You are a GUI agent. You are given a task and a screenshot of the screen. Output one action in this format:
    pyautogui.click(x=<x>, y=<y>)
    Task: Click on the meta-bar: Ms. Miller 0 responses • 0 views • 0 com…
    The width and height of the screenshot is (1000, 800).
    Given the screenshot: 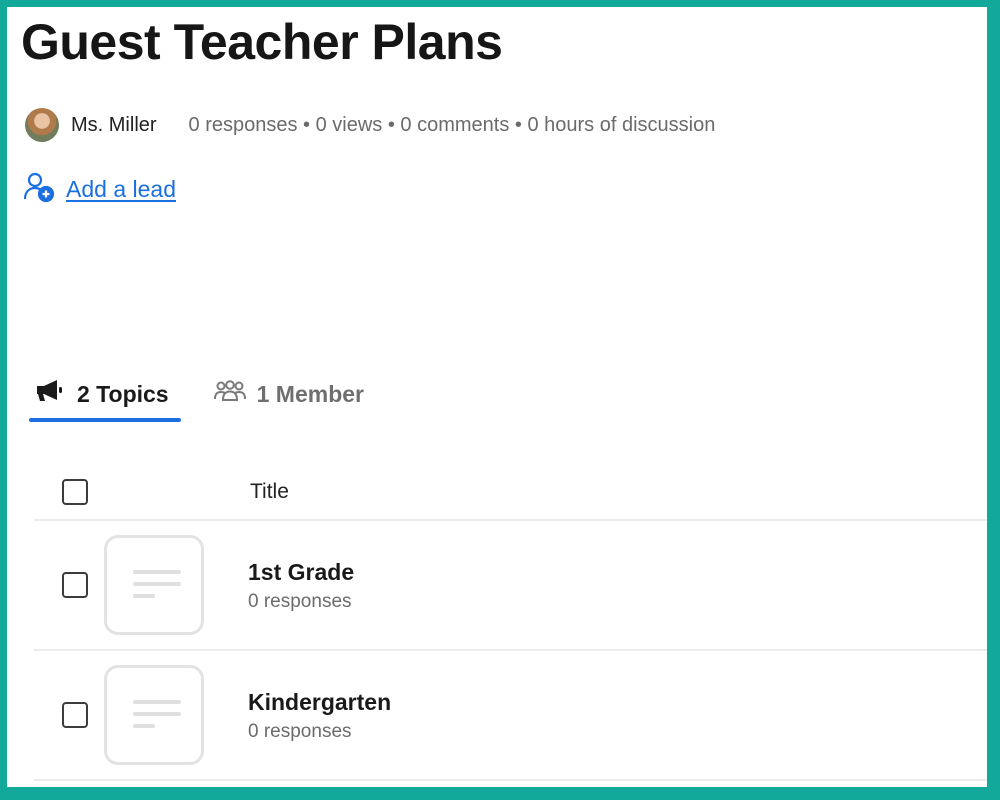 What is the action you would take?
    pyautogui.click(x=370, y=125)
    